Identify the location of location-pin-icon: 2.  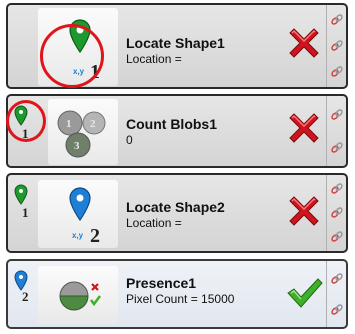
(21, 287).